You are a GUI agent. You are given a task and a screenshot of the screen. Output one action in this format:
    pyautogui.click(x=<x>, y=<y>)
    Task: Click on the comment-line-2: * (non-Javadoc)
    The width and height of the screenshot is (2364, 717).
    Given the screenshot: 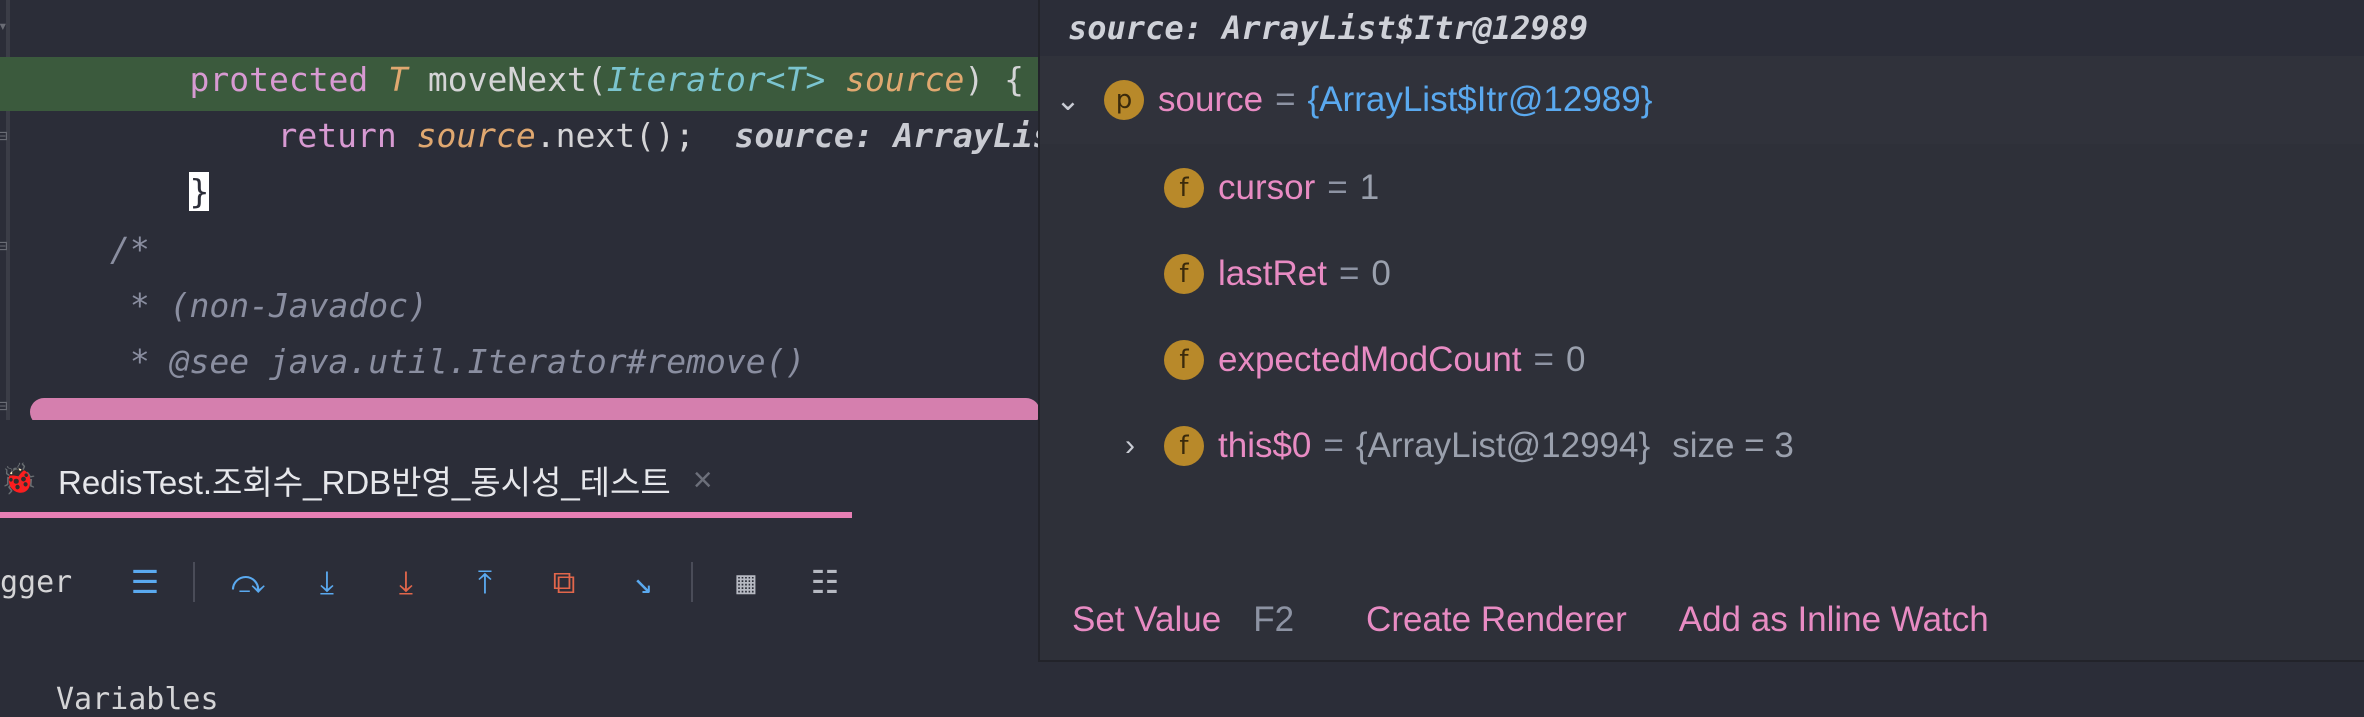 What is the action you would take?
    pyautogui.click(x=269, y=305)
    